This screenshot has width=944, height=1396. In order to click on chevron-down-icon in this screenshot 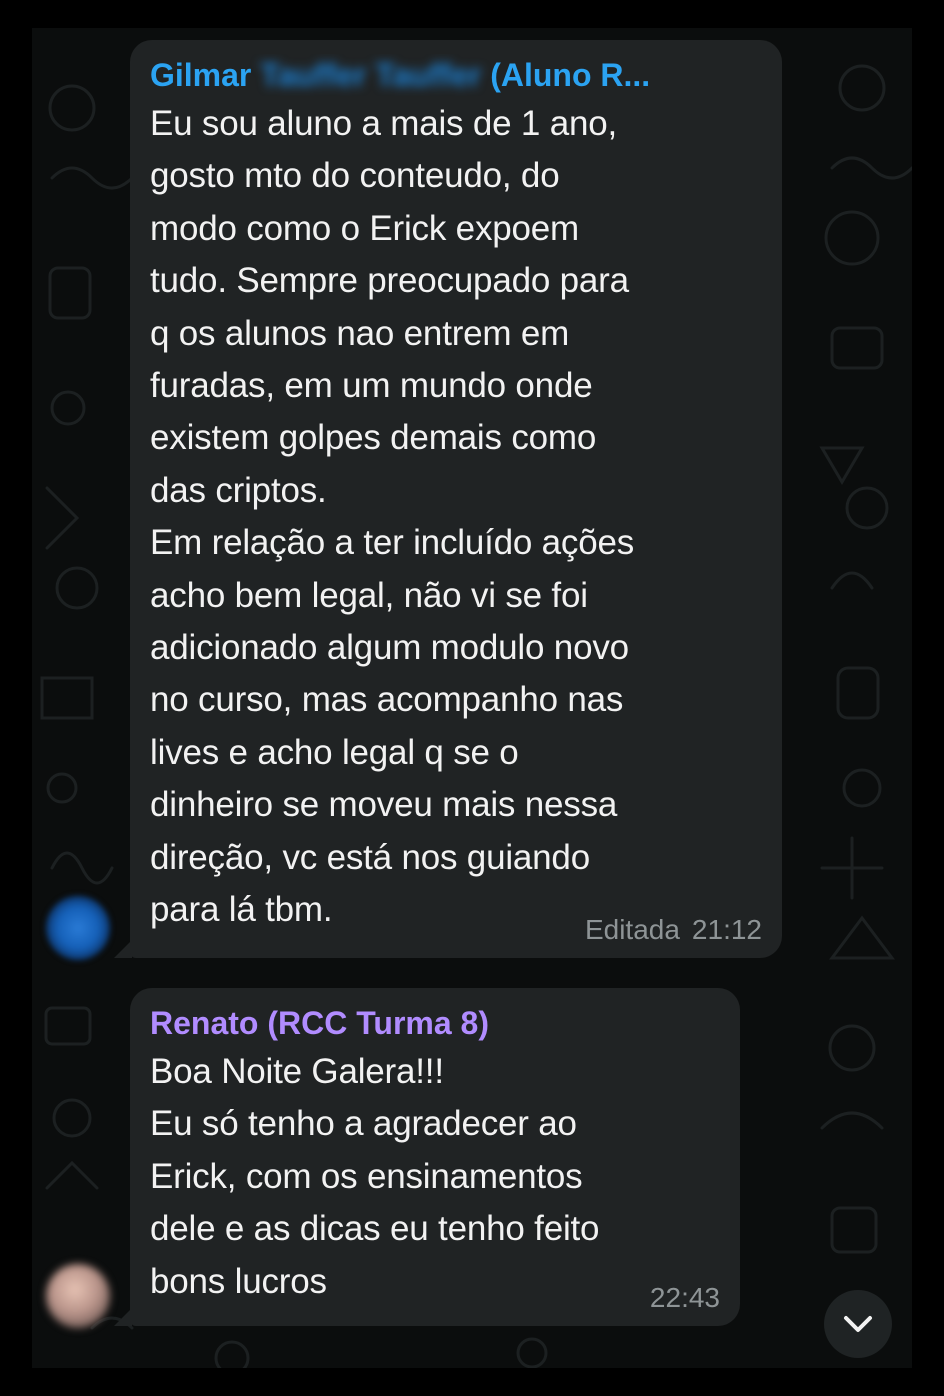, I will do `click(858, 1324)`.